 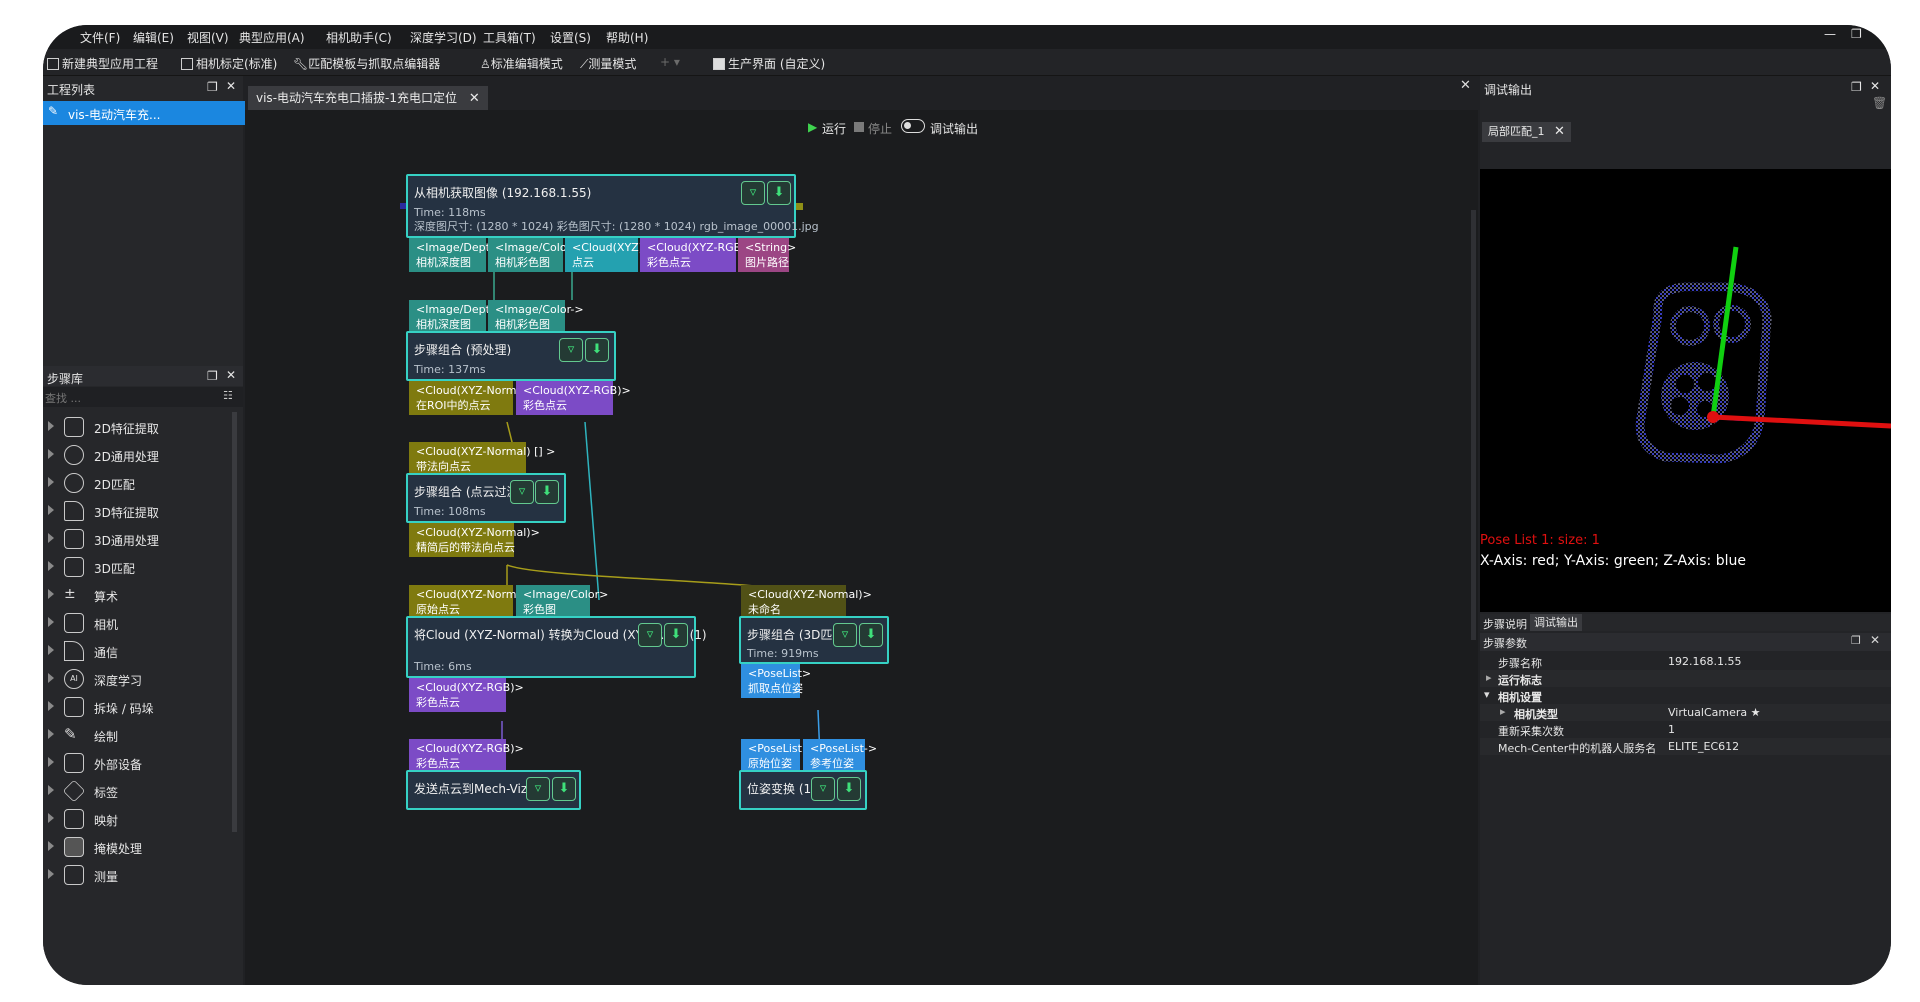 I want to click on node-cloud-filter: 步骤组合 (点云过滤) Time: 108ms ▿ ⬇, so click(x=486, y=498).